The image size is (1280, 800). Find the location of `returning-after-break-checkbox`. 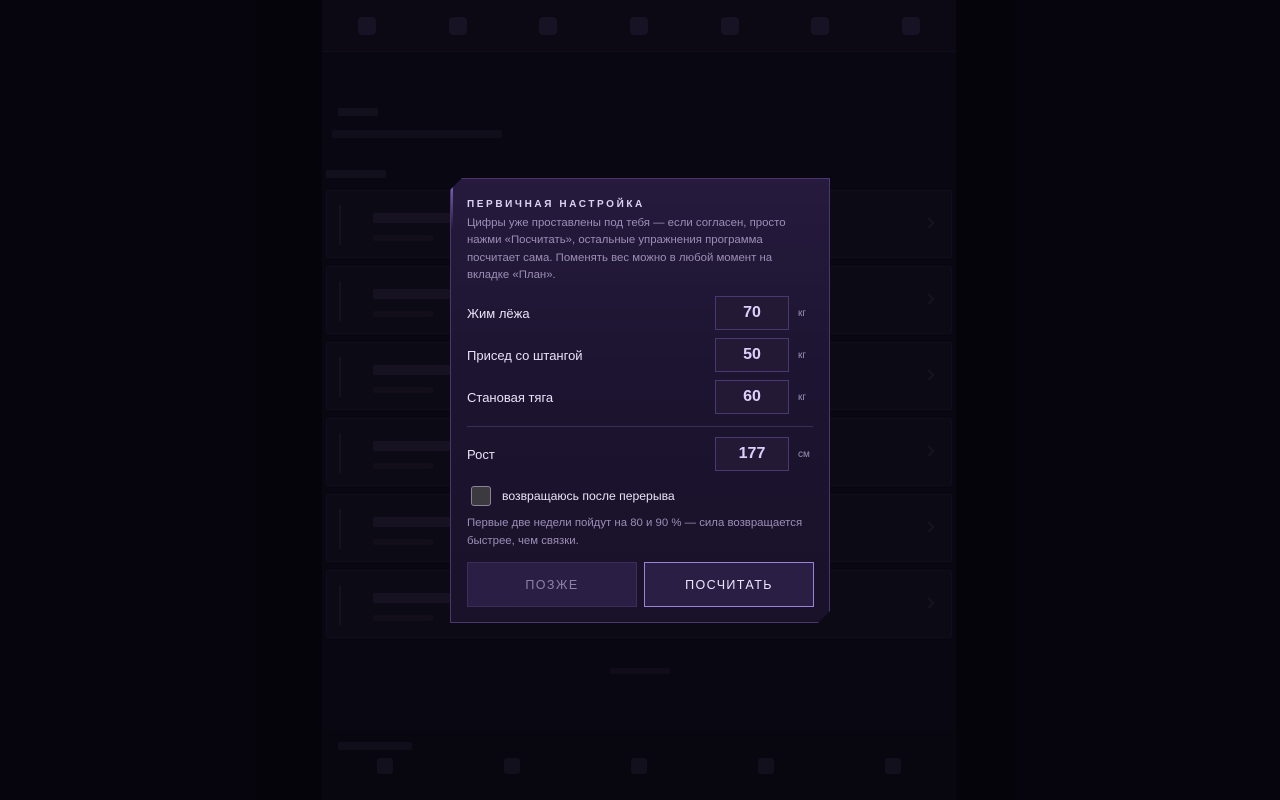

returning-after-break-checkbox is located at coordinates (481, 496).